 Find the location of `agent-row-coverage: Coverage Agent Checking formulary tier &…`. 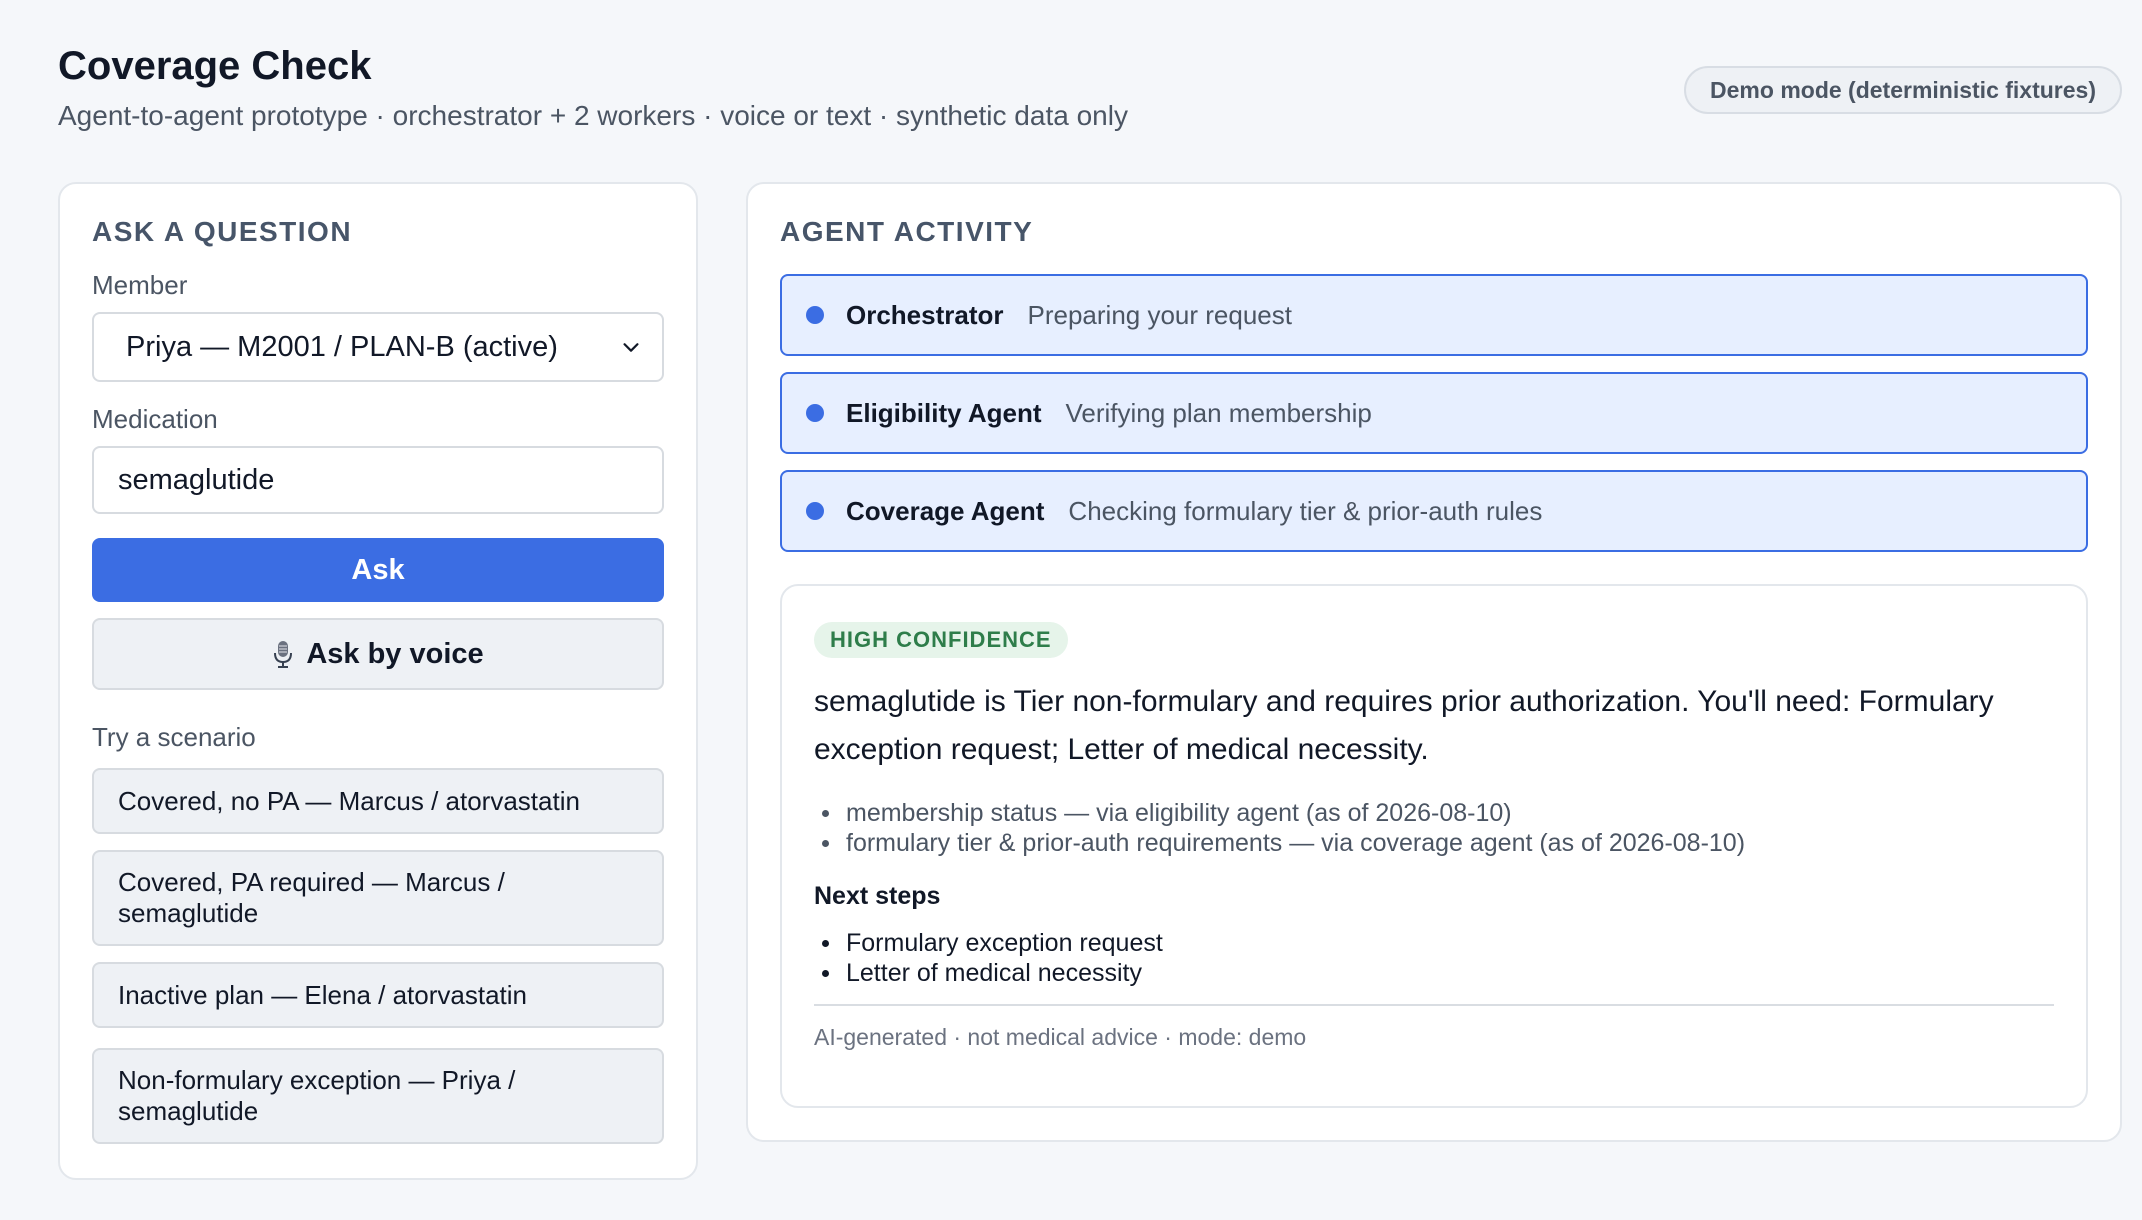

agent-row-coverage: Coverage Agent Checking formulary tier &… is located at coordinates (1434, 511).